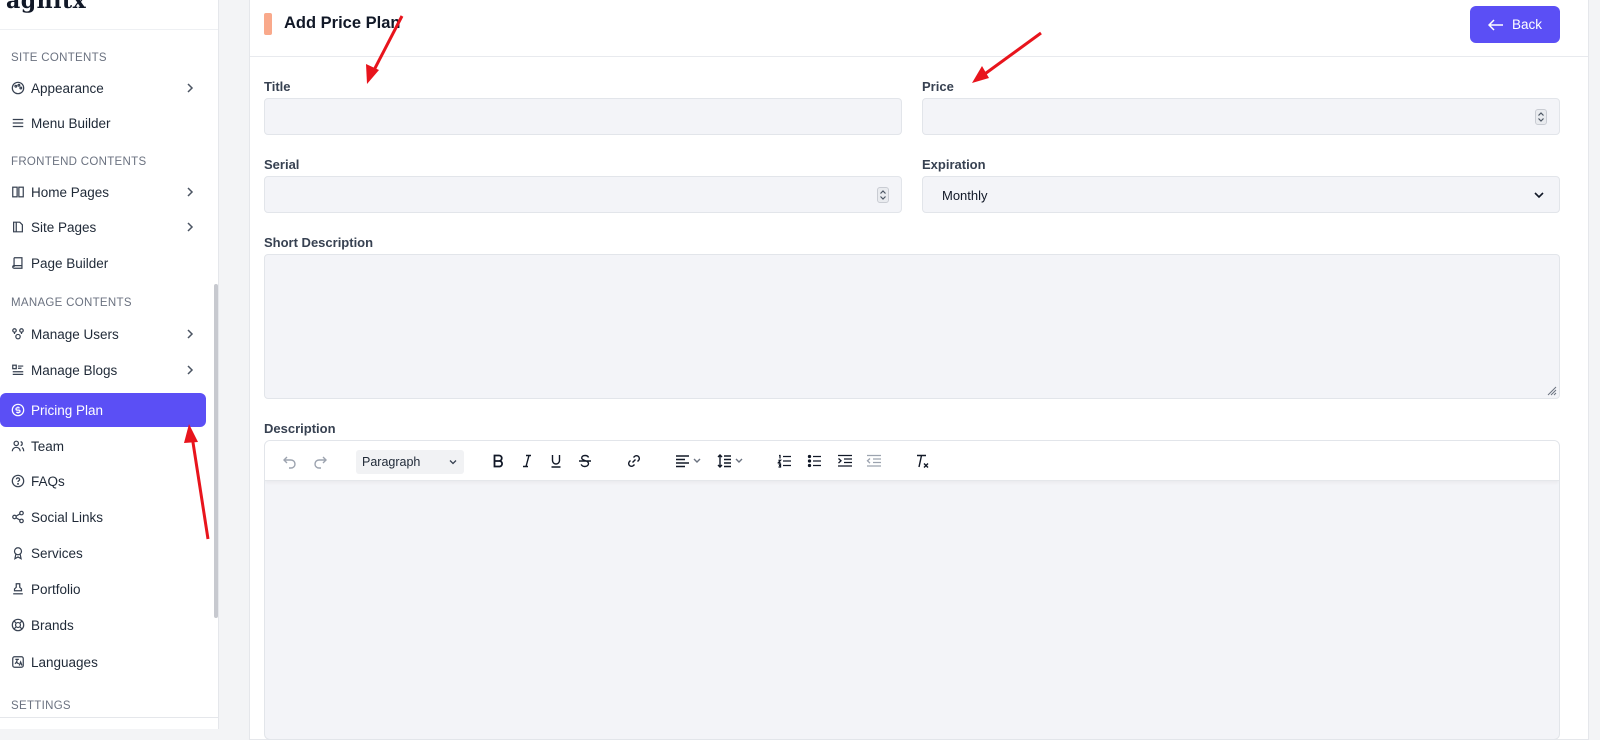  Describe the element at coordinates (498, 461) in the screenshot. I see `bold-icon` at that location.